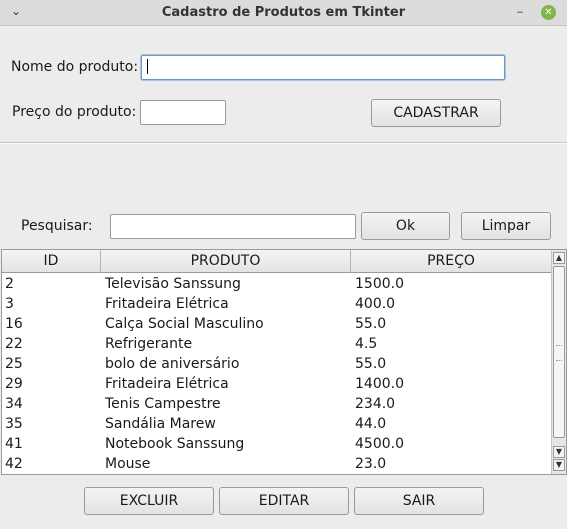 This screenshot has width=567, height=529. What do you see at coordinates (559, 258) in the screenshot?
I see `scroll-up-arrow-icon: ▲` at bounding box center [559, 258].